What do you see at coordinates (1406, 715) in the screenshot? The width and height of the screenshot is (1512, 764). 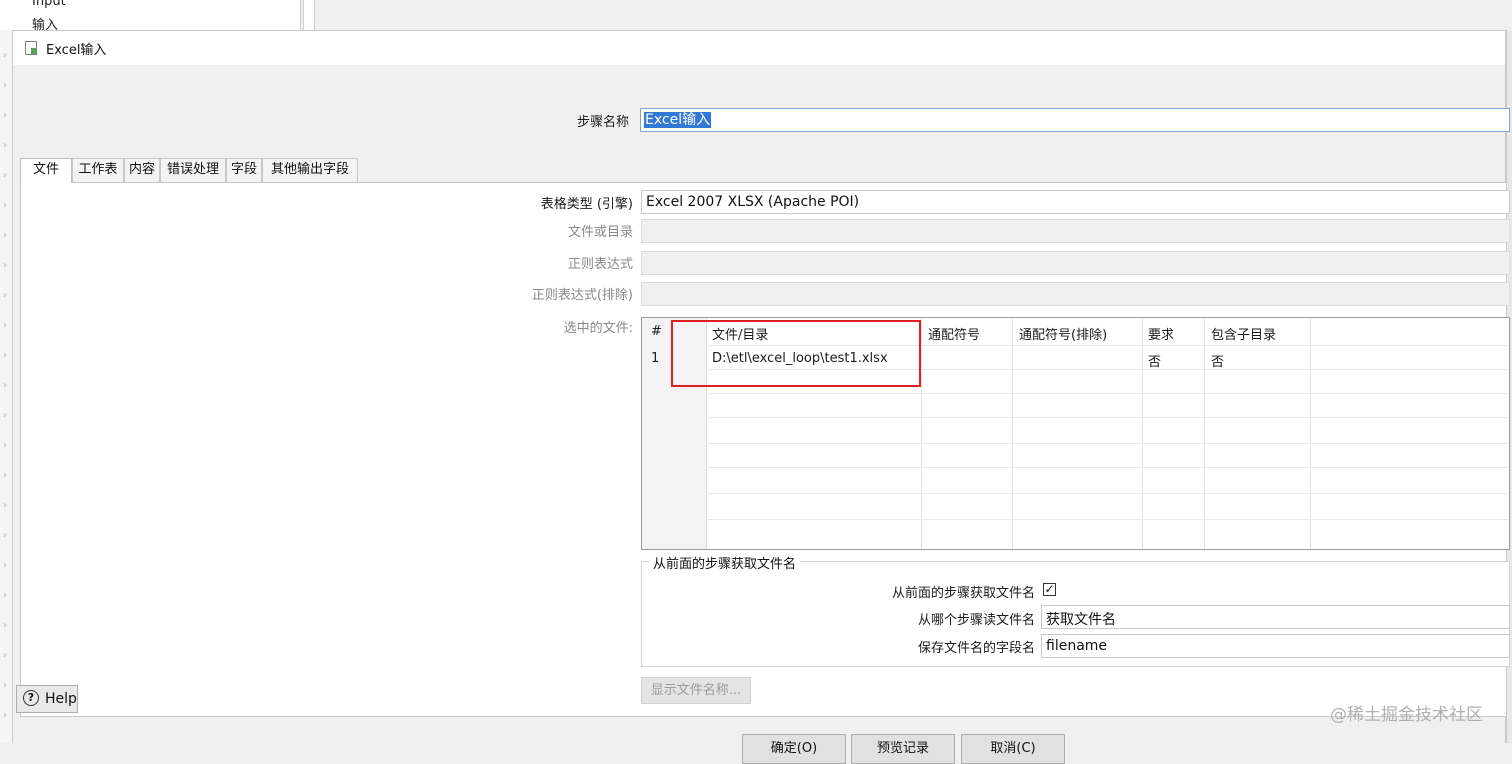 I see `watermark: @稀土掘金技术社区` at bounding box center [1406, 715].